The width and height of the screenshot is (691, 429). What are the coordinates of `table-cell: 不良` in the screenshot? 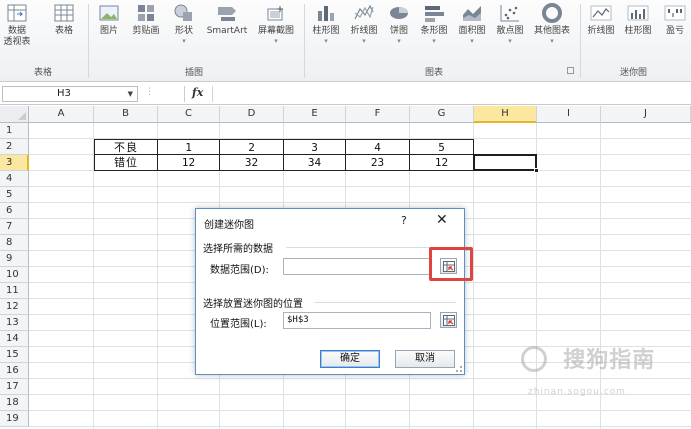 It's located at (126, 147).